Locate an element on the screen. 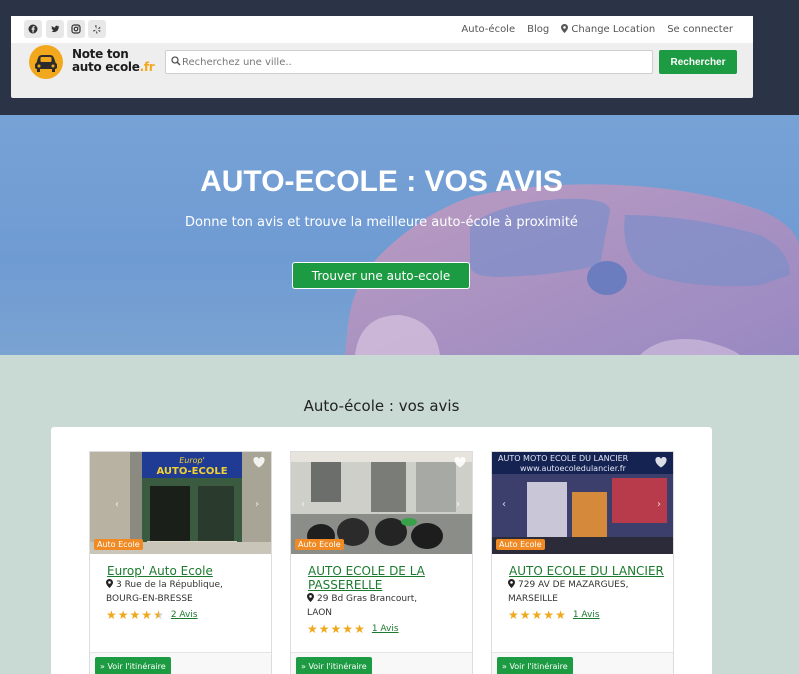 This screenshot has height=674, width=799. logo-line-2: auto ecole.fr is located at coordinates (113, 67).